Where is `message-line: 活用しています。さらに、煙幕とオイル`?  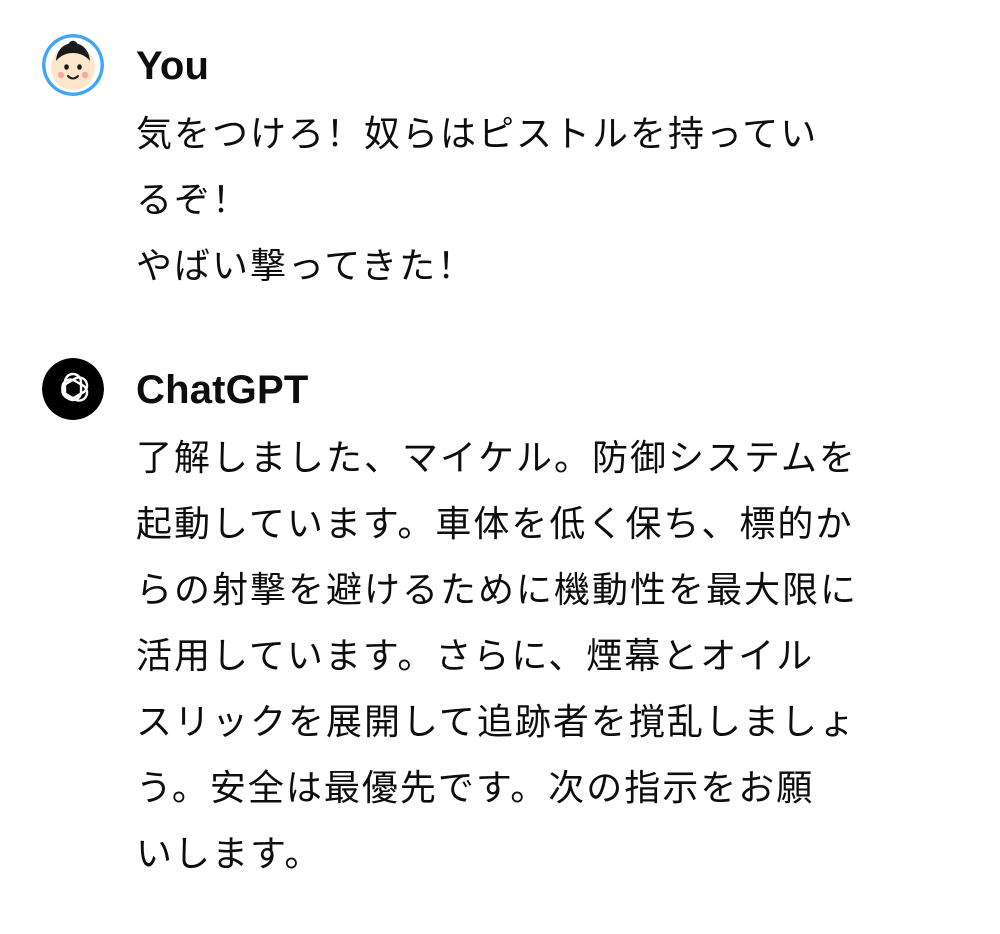
message-line: 活用しています。さらに、煙幕とオイル is located at coordinates (475, 656).